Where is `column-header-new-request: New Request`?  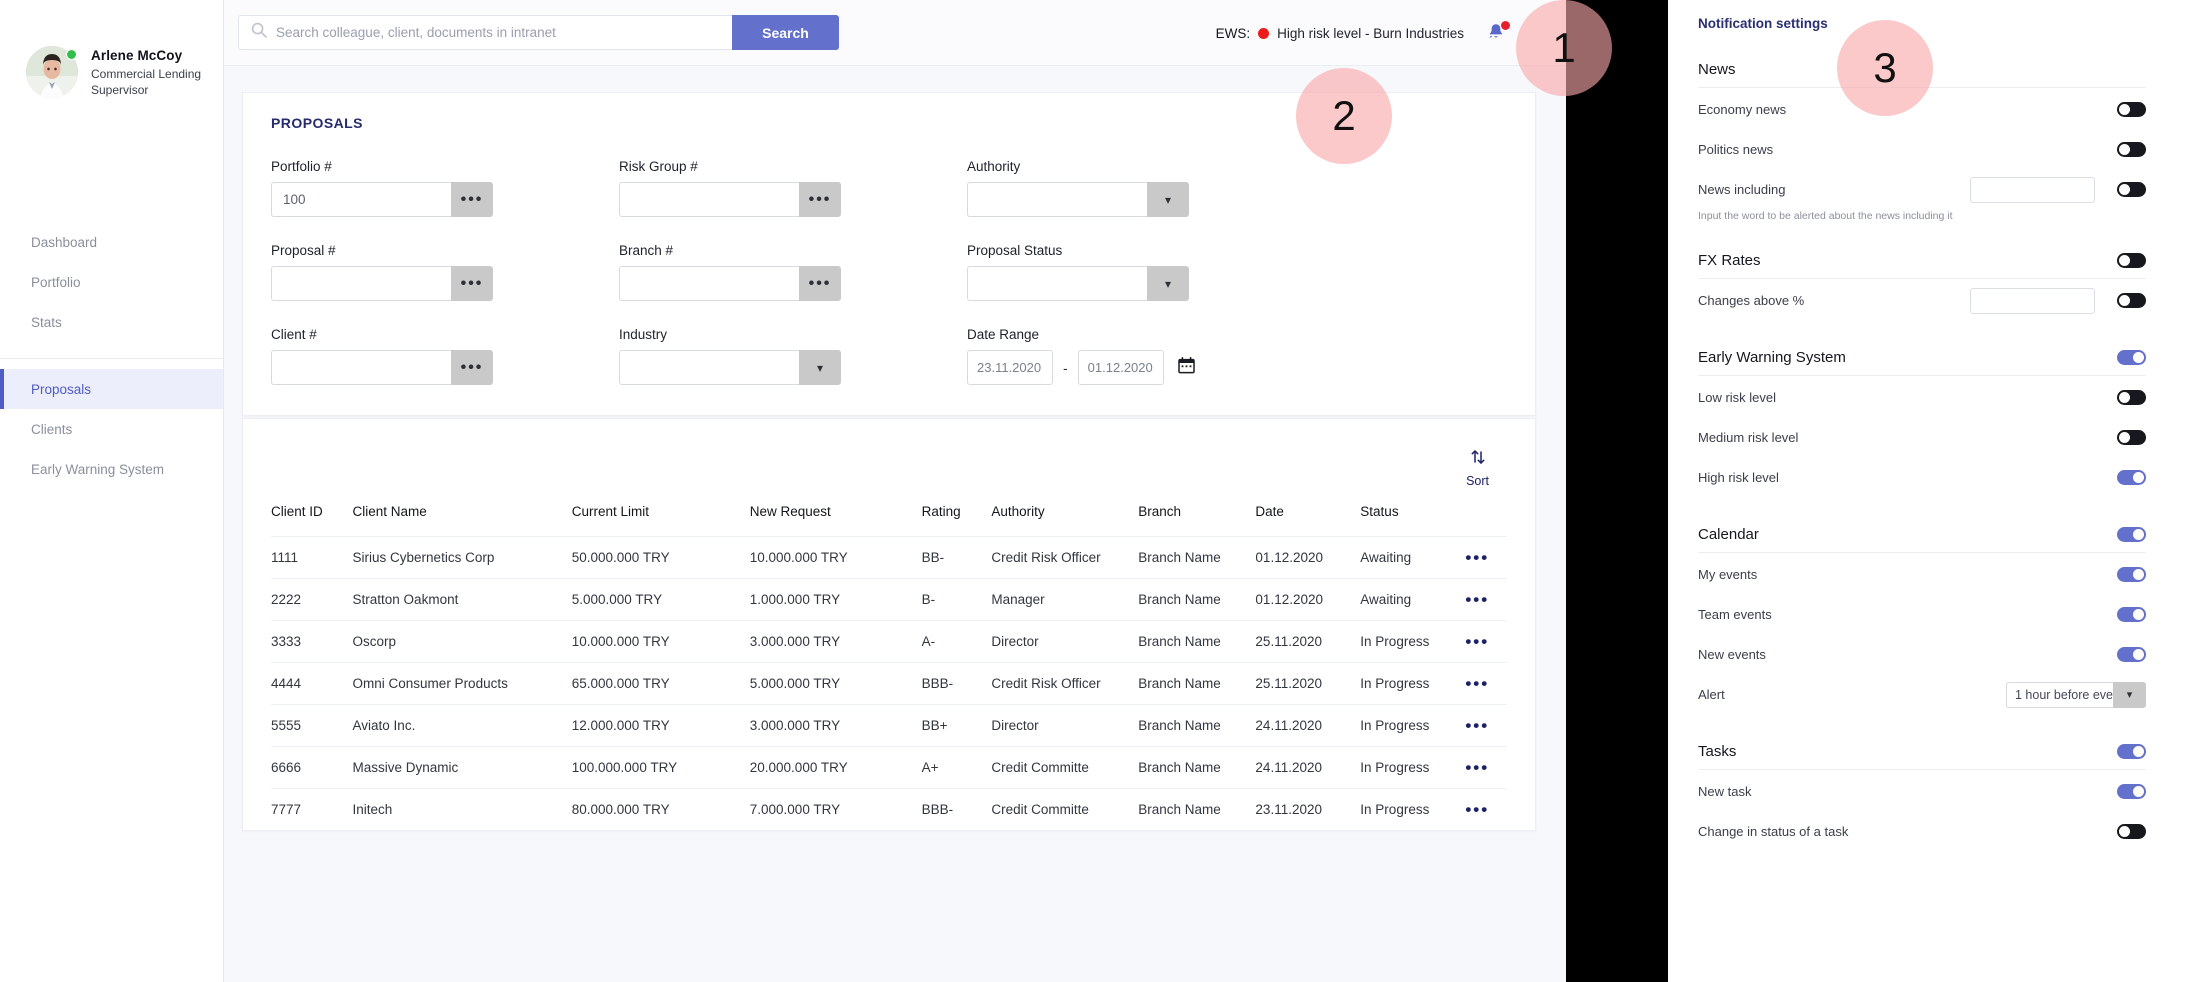 column-header-new-request: New Request is located at coordinates (836, 520).